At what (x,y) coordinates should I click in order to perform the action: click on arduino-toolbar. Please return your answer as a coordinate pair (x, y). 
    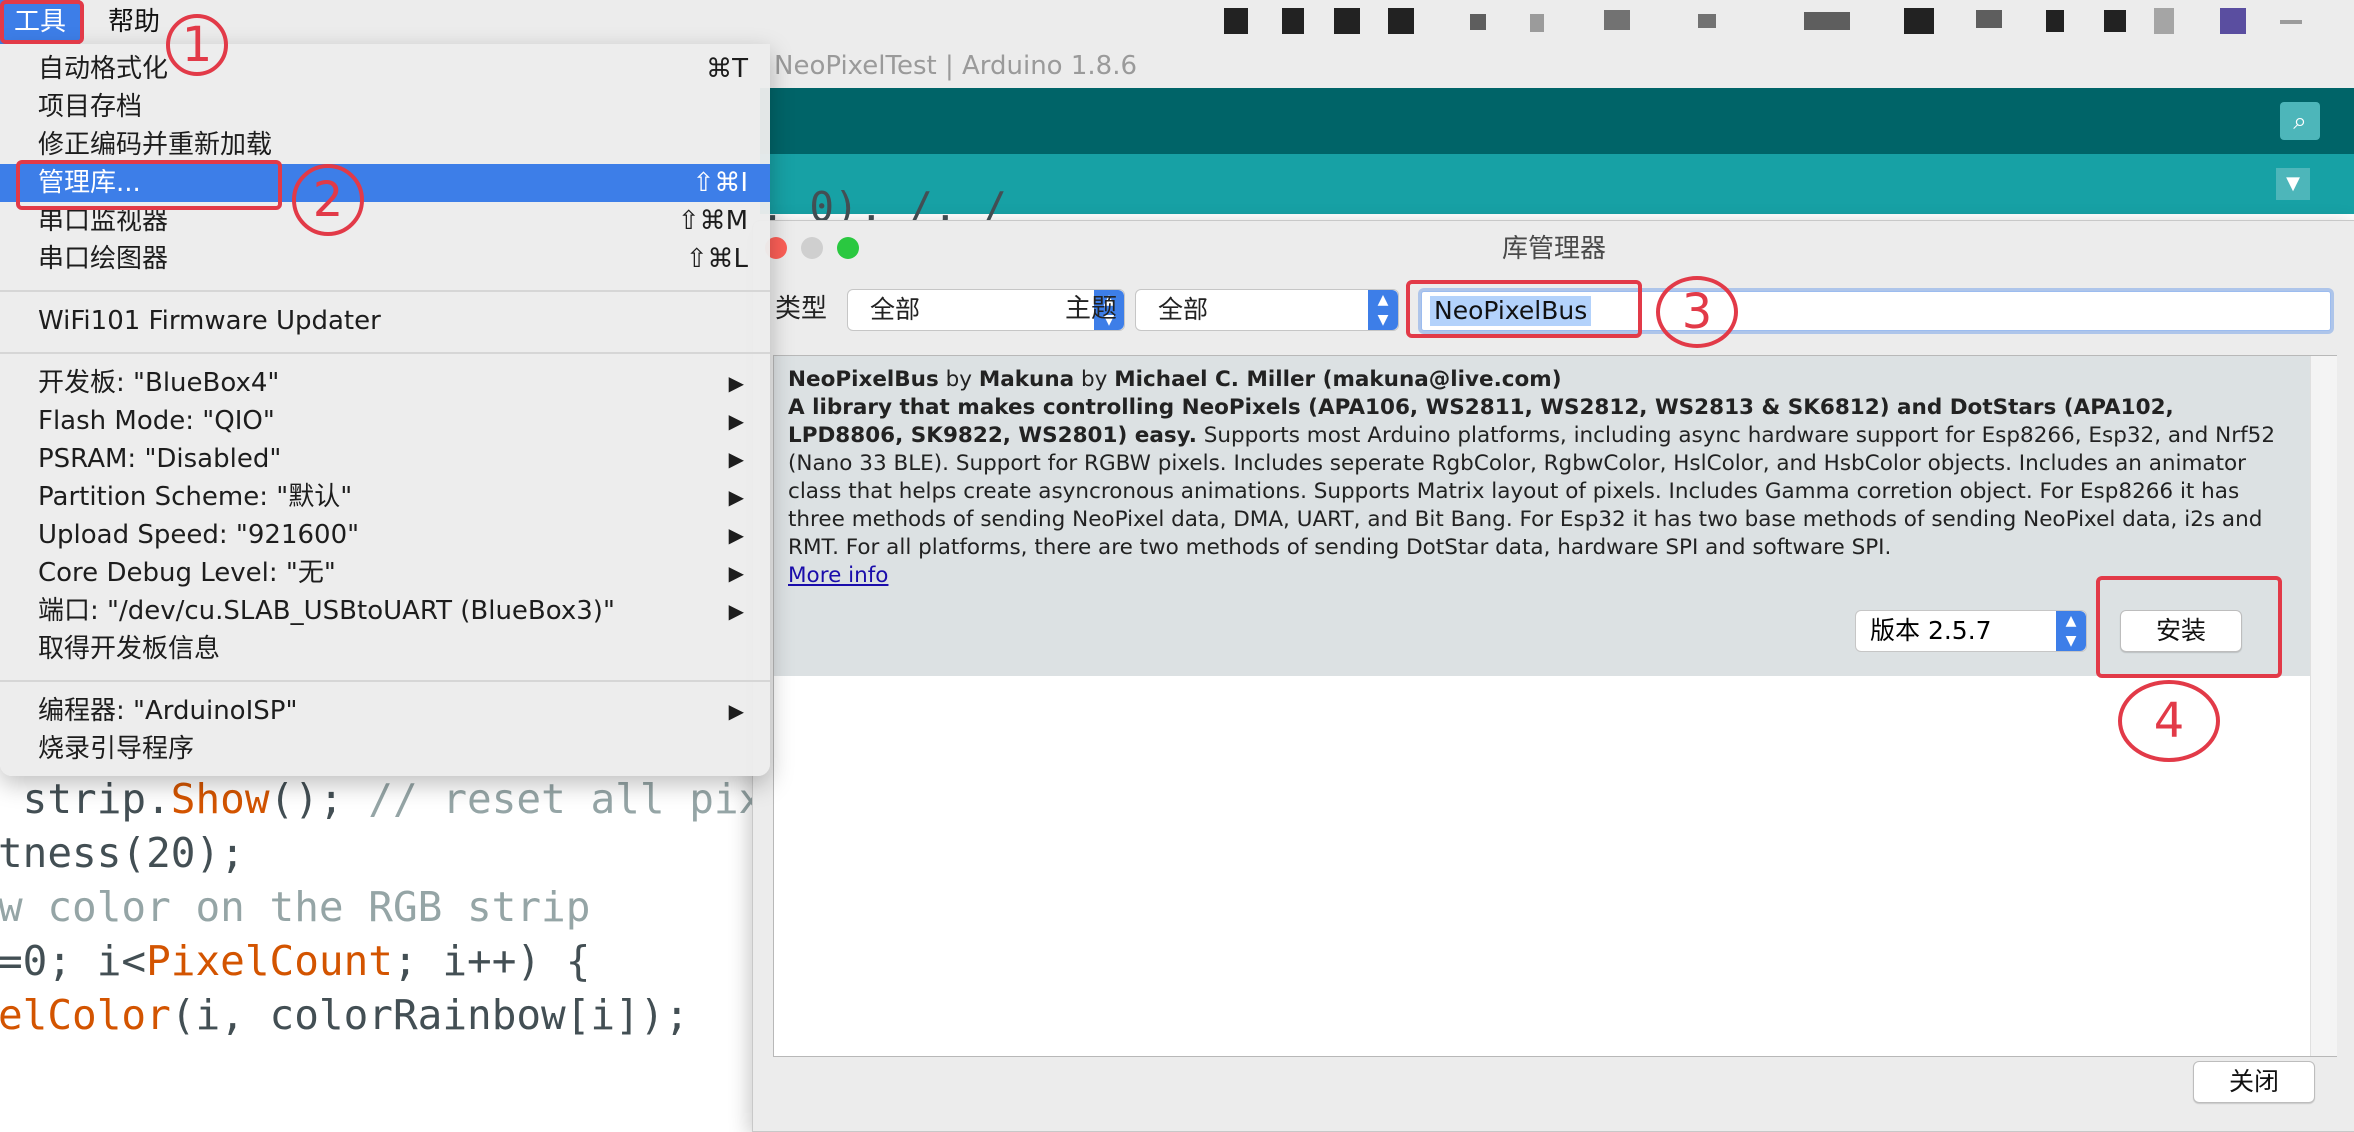
    Looking at the image, I should click on (1557, 121).